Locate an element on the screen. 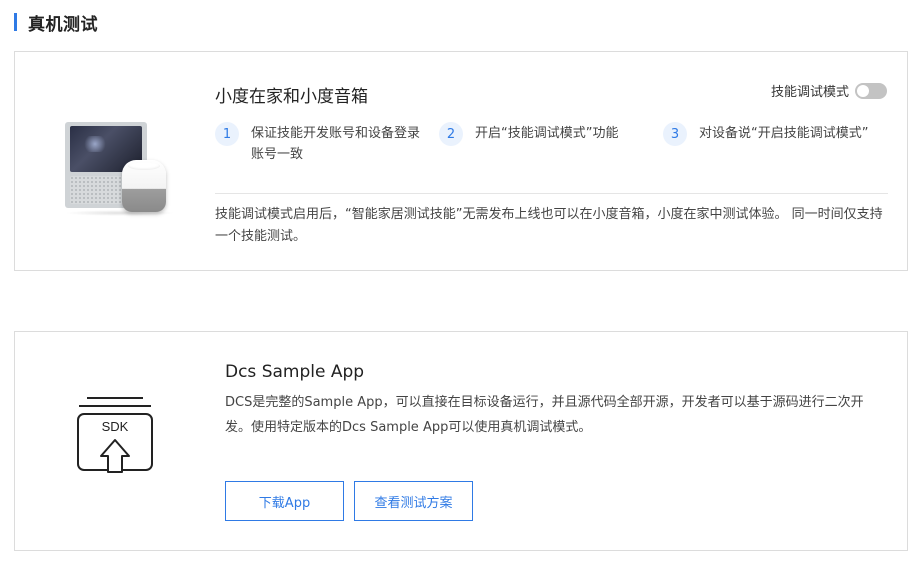  divider is located at coordinates (551, 193).